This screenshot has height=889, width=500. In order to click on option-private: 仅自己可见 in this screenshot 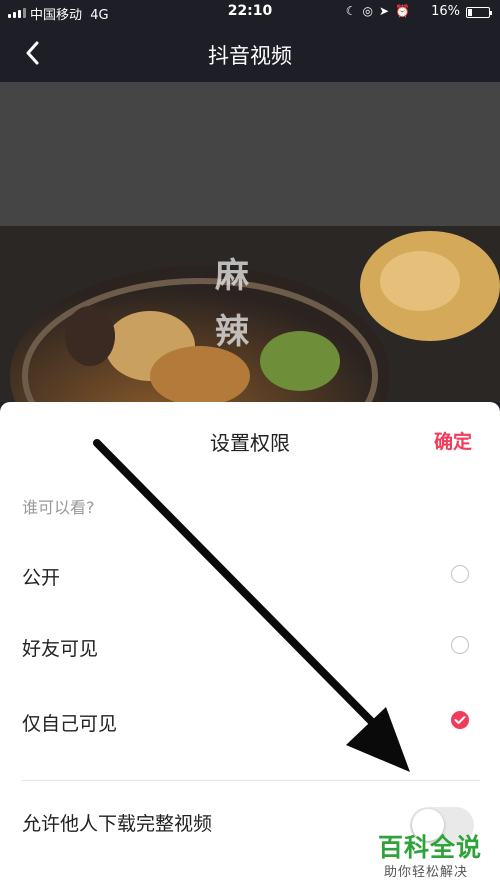, I will do `click(250, 721)`.